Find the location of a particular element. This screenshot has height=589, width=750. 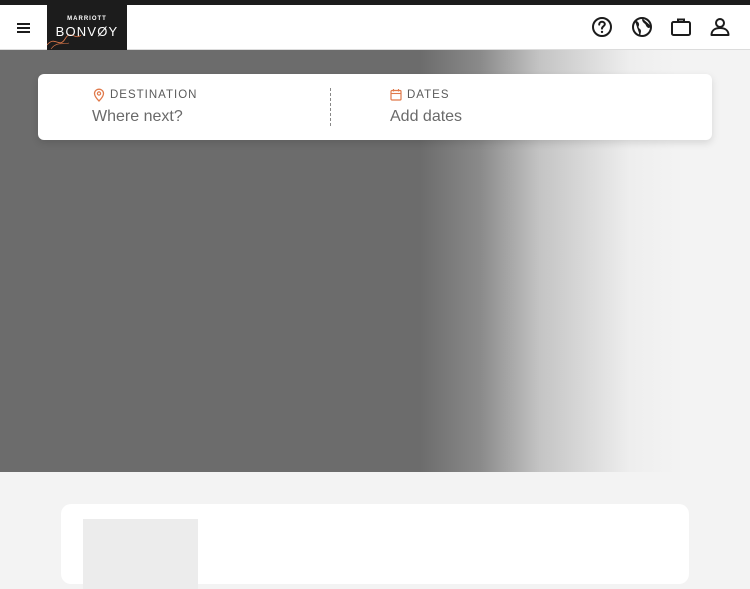

site-header: MARRIOTT BONVØY is located at coordinates (375, 27).